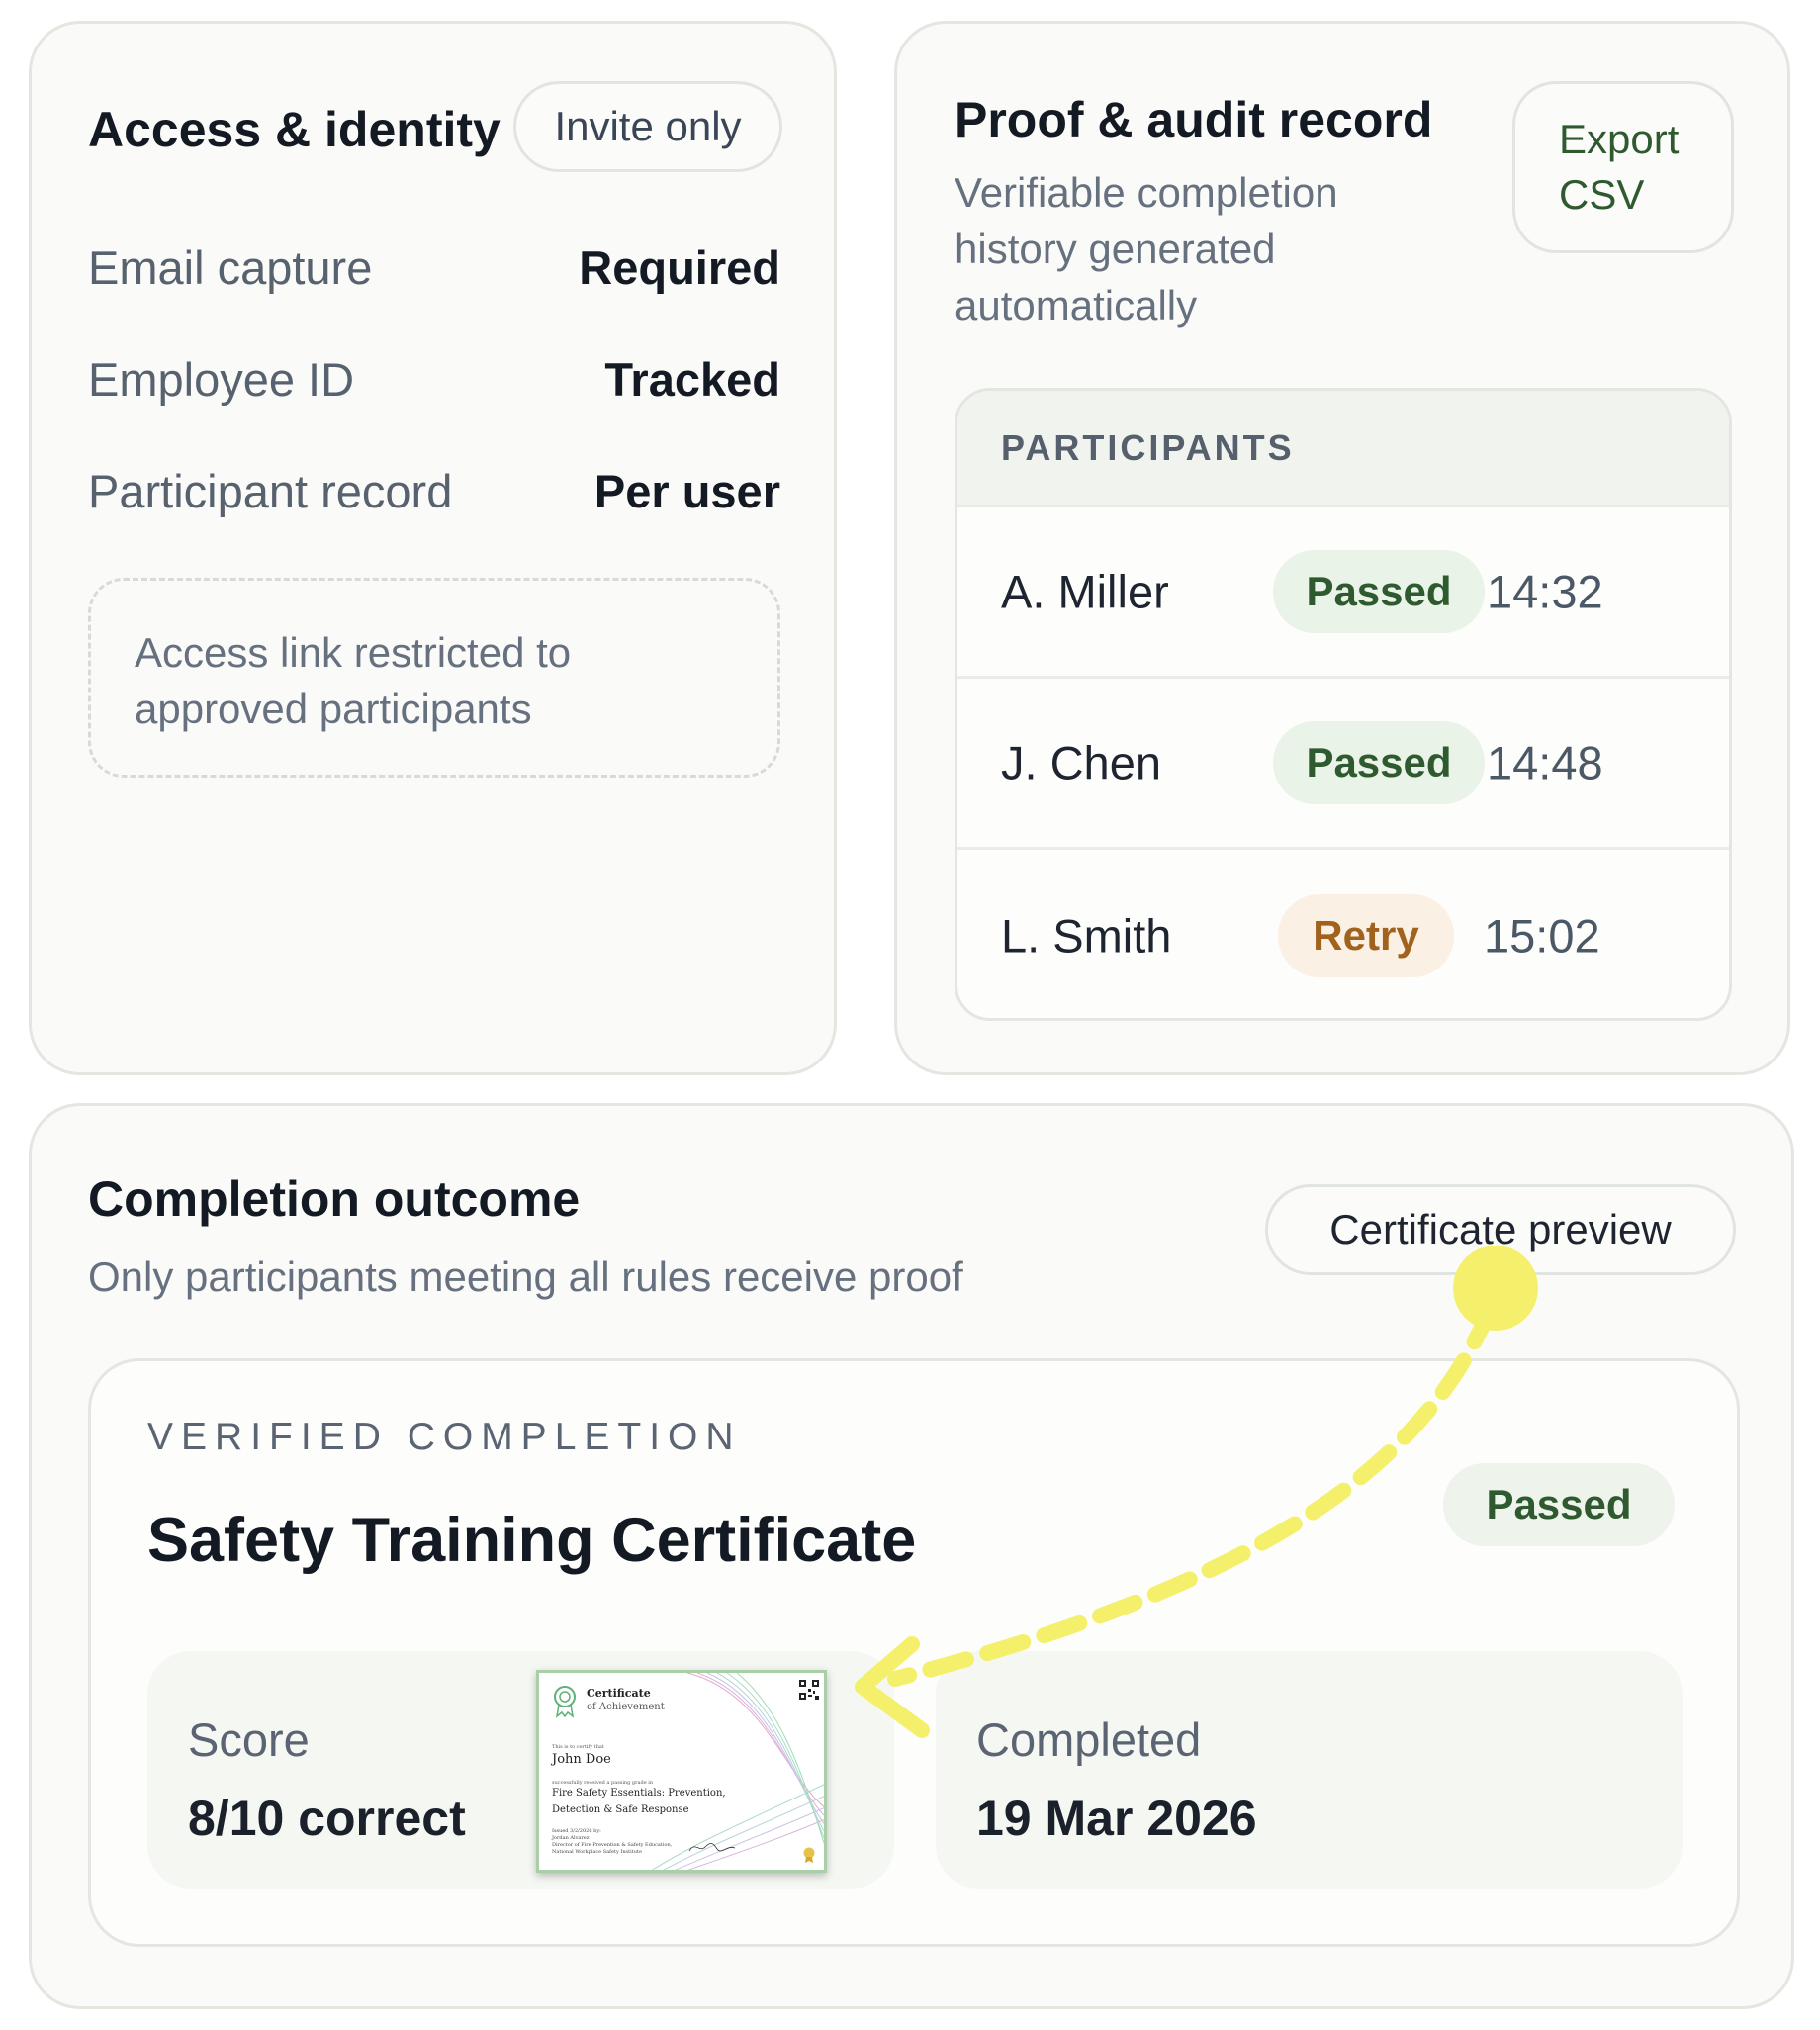  Describe the element at coordinates (1086, 936) in the screenshot. I see `participant-name: L. Smith` at that location.